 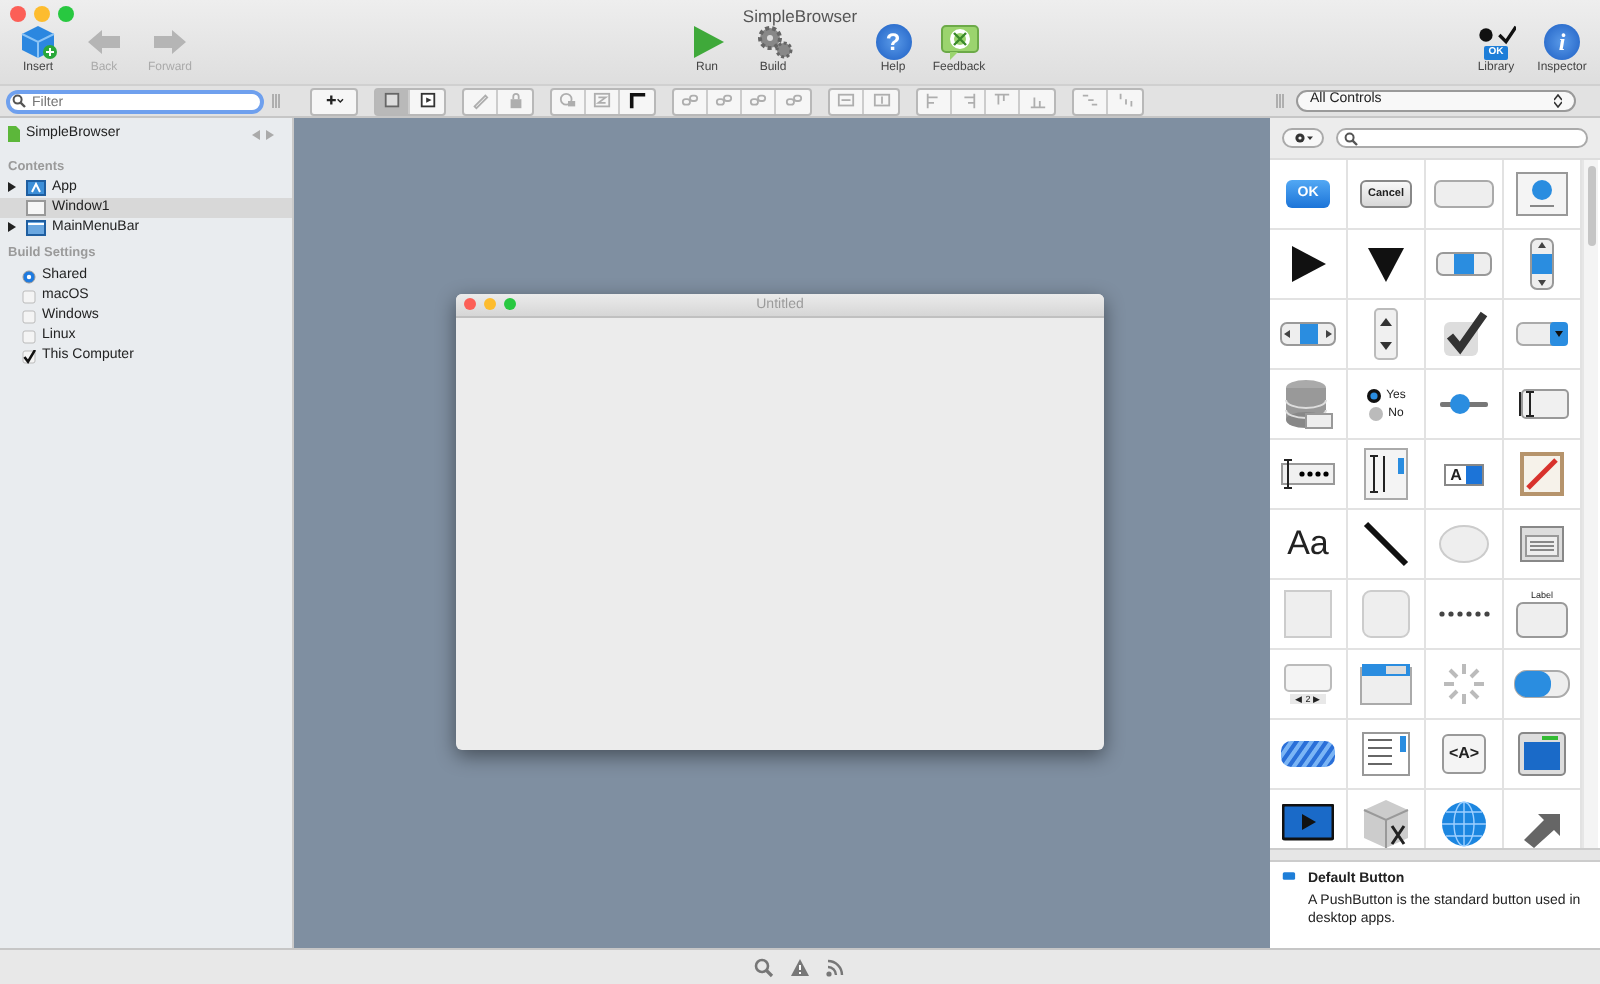 What do you see at coordinates (637, 101) in the screenshot?
I see `corner-icon` at bounding box center [637, 101].